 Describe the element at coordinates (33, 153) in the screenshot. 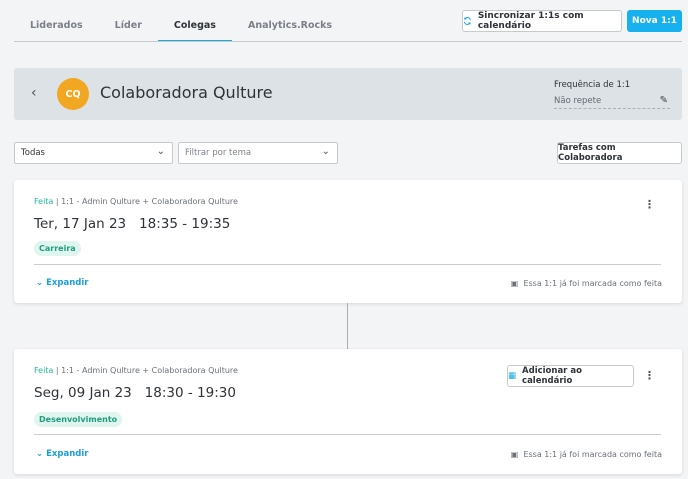

I see `status-filter-value: Todas` at that location.